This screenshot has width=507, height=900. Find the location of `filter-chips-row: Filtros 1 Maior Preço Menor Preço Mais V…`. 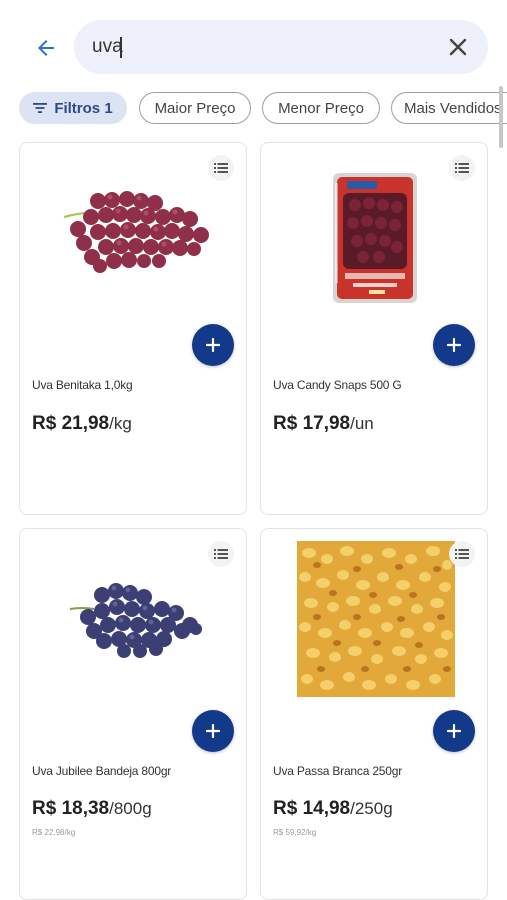

filter-chips-row: Filtros 1 Maior Preço Menor Preço Mais V… is located at coordinates (263, 109).